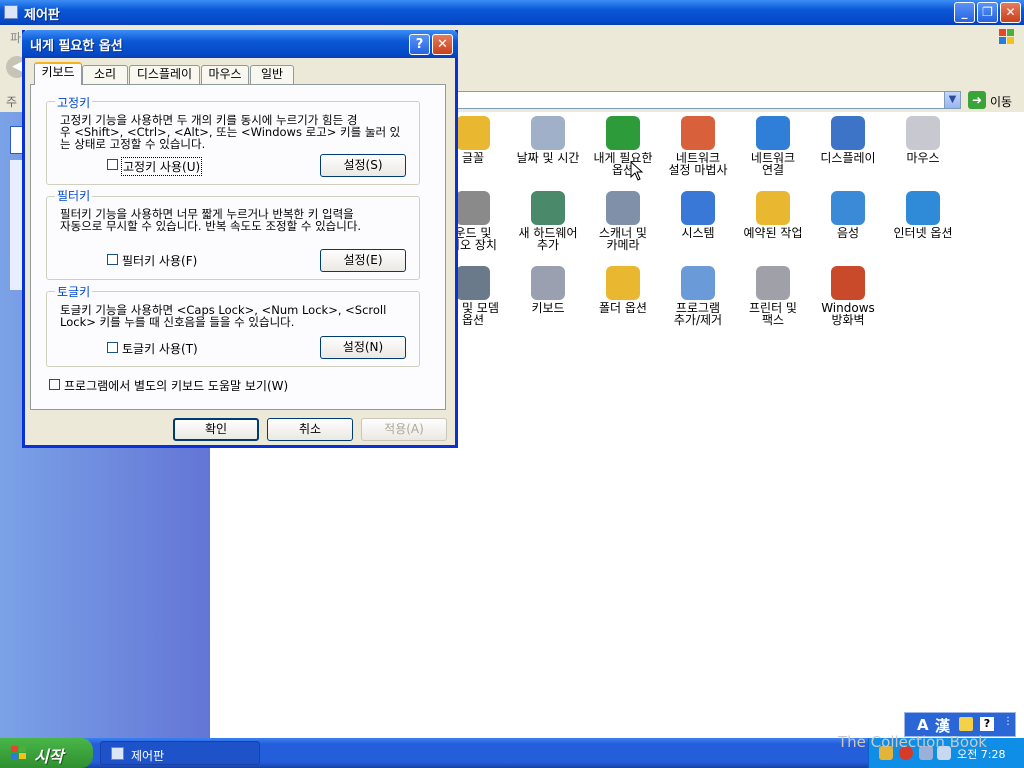 This screenshot has width=1024, height=768. Describe the element at coordinates (952, 100) in the screenshot. I see `address-dropdown-button: ▼` at that location.